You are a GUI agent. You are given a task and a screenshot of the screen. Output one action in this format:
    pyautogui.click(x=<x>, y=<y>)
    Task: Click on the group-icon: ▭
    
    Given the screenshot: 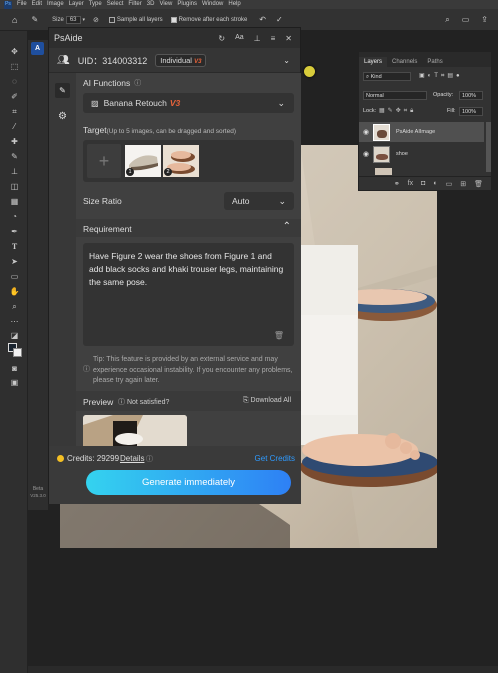 What is the action you would take?
    pyautogui.click(x=449, y=184)
    